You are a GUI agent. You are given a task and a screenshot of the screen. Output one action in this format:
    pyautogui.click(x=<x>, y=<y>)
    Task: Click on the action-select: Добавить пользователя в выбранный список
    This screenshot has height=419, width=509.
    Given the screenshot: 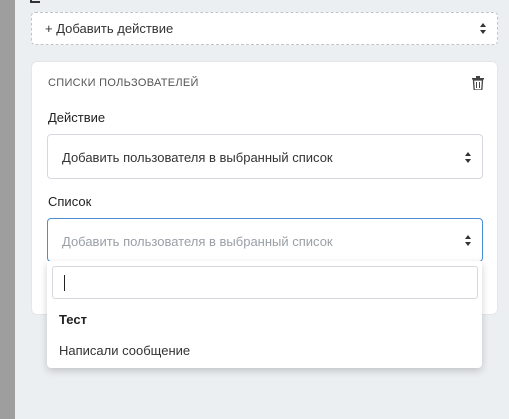 What is the action you would take?
    pyautogui.click(x=265, y=156)
    